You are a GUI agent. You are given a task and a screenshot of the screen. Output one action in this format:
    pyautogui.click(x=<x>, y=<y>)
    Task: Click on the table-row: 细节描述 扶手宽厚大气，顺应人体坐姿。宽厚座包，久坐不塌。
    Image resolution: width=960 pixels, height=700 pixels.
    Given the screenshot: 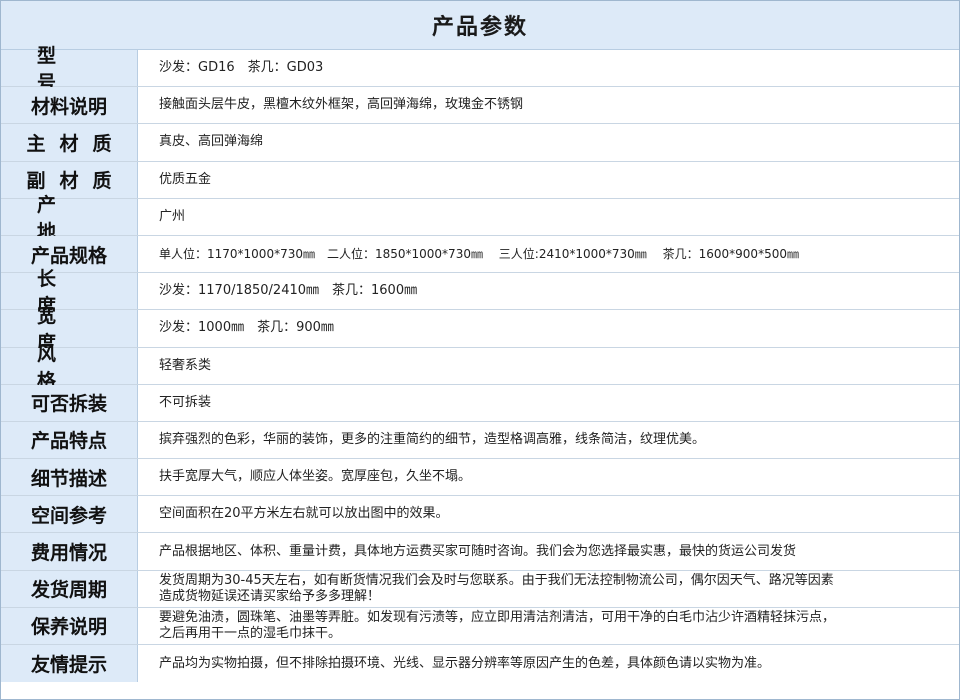 What is the action you would take?
    pyautogui.click(x=480, y=478)
    